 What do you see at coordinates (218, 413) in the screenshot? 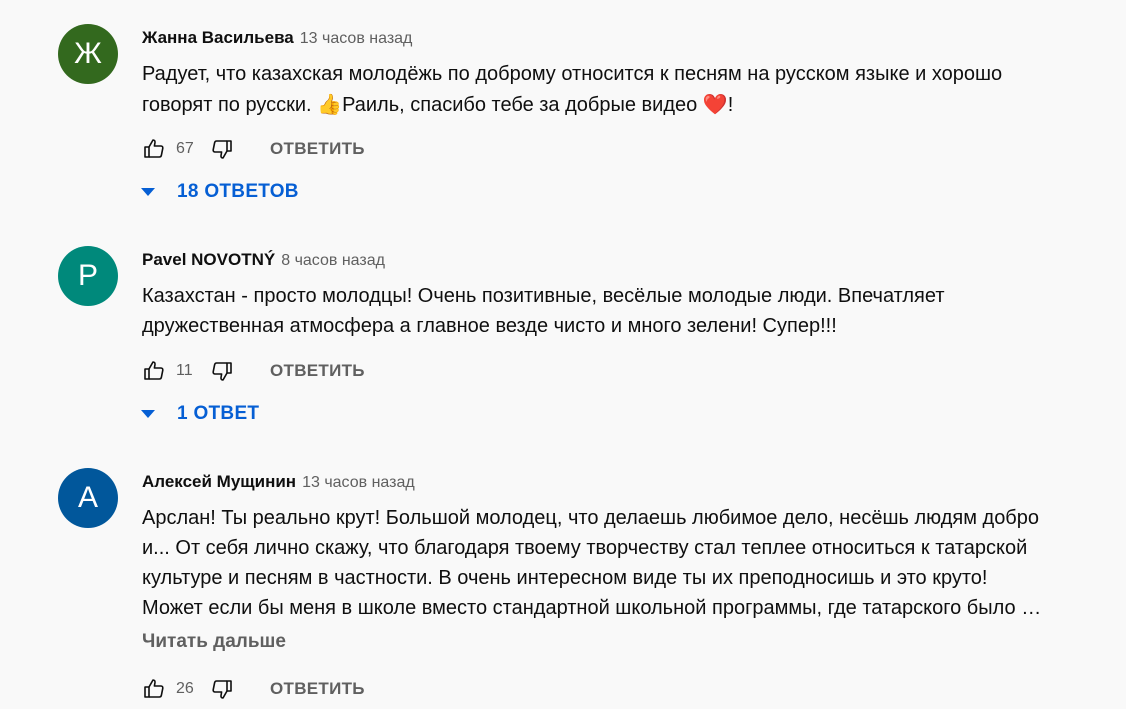
I see `replies-count-label: 1 ОТВЕТ` at bounding box center [218, 413].